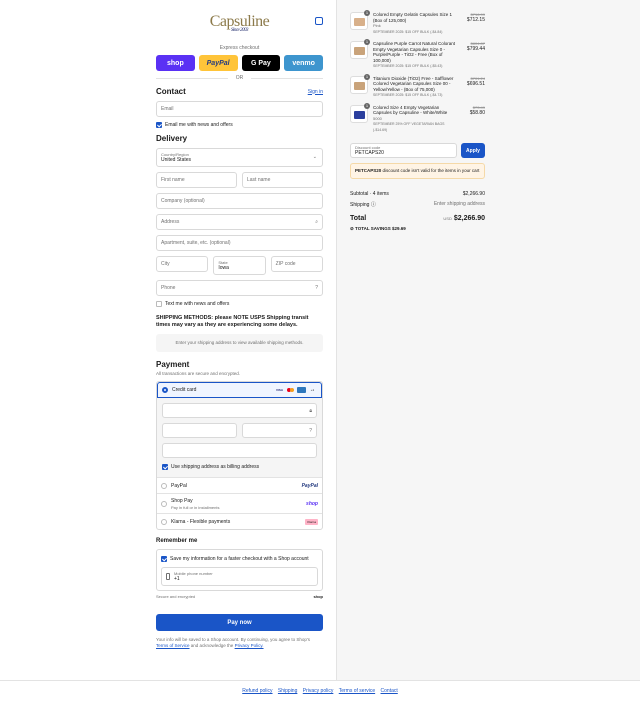 The height and width of the screenshot is (702, 640). What do you see at coordinates (373, 228) in the screenshot?
I see `savings-label: TOTAL SAVINGS` at bounding box center [373, 228].